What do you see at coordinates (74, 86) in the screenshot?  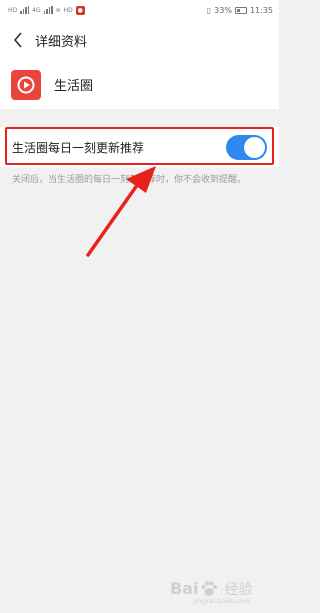 I see `app-name: 生活圈` at bounding box center [74, 86].